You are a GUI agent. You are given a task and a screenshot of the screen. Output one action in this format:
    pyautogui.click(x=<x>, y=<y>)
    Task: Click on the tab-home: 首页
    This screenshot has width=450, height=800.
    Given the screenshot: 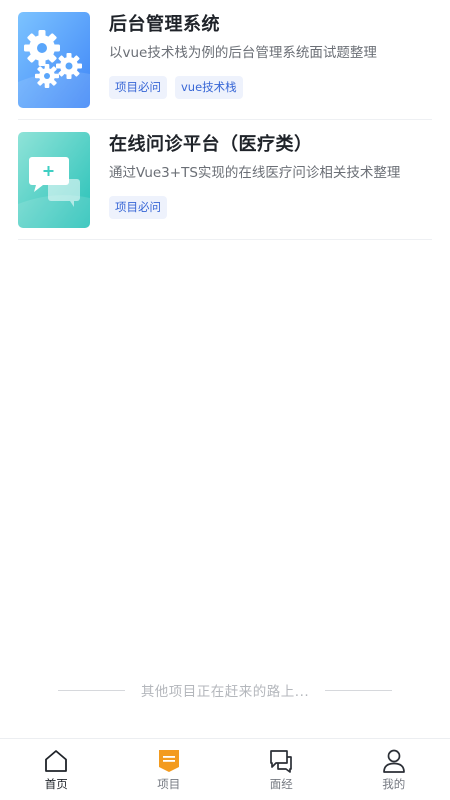 What is the action you would take?
    pyautogui.click(x=56, y=769)
    